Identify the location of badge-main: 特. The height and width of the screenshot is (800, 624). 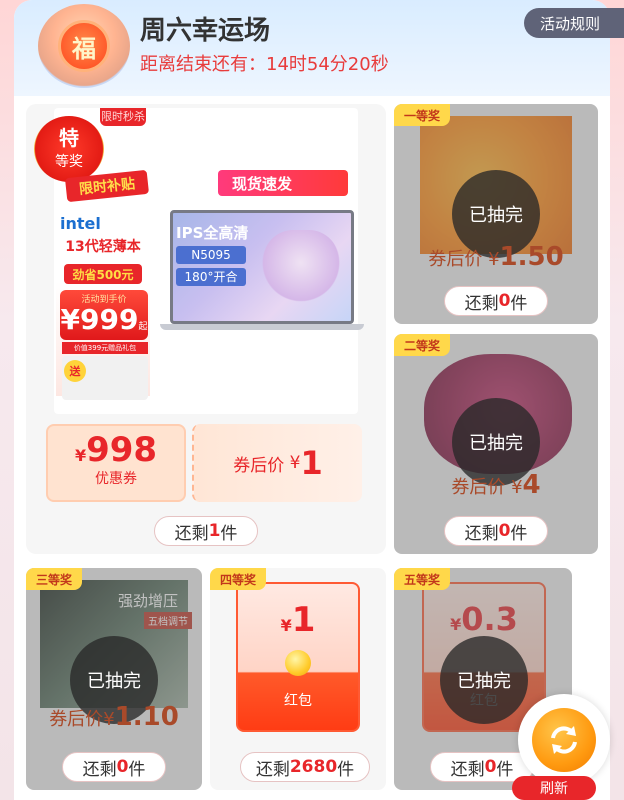
(69, 138).